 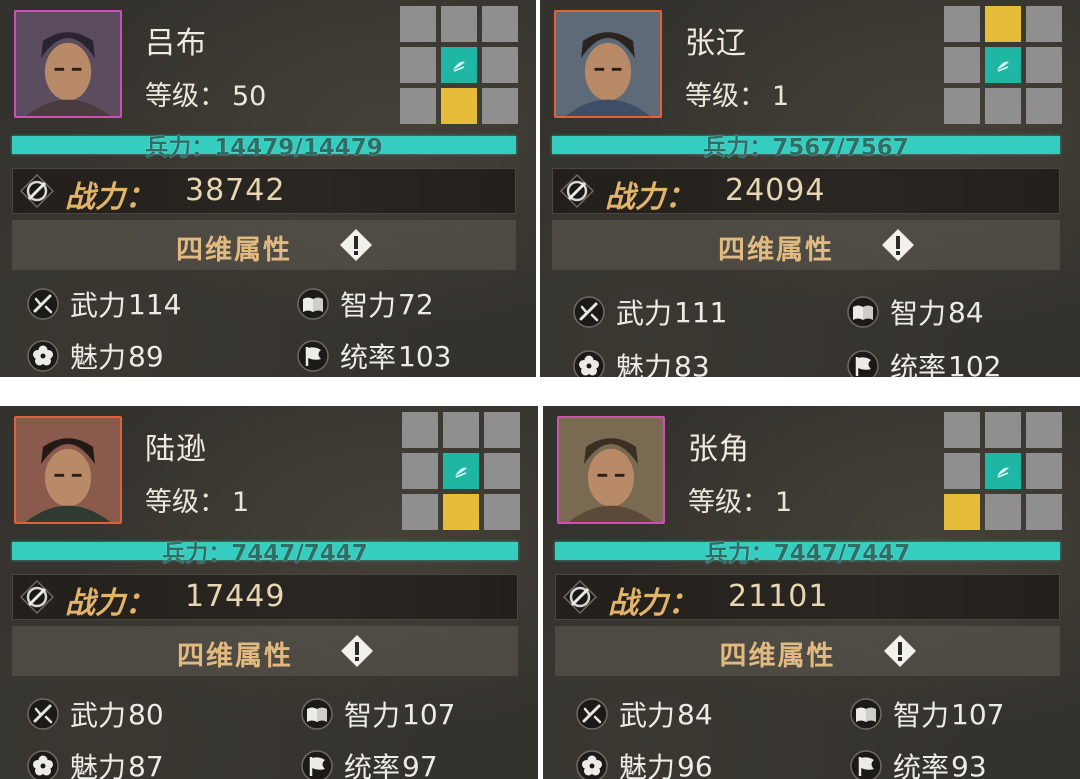 I want to click on combat-power-panel: 战力： 17449, so click(x=265, y=597).